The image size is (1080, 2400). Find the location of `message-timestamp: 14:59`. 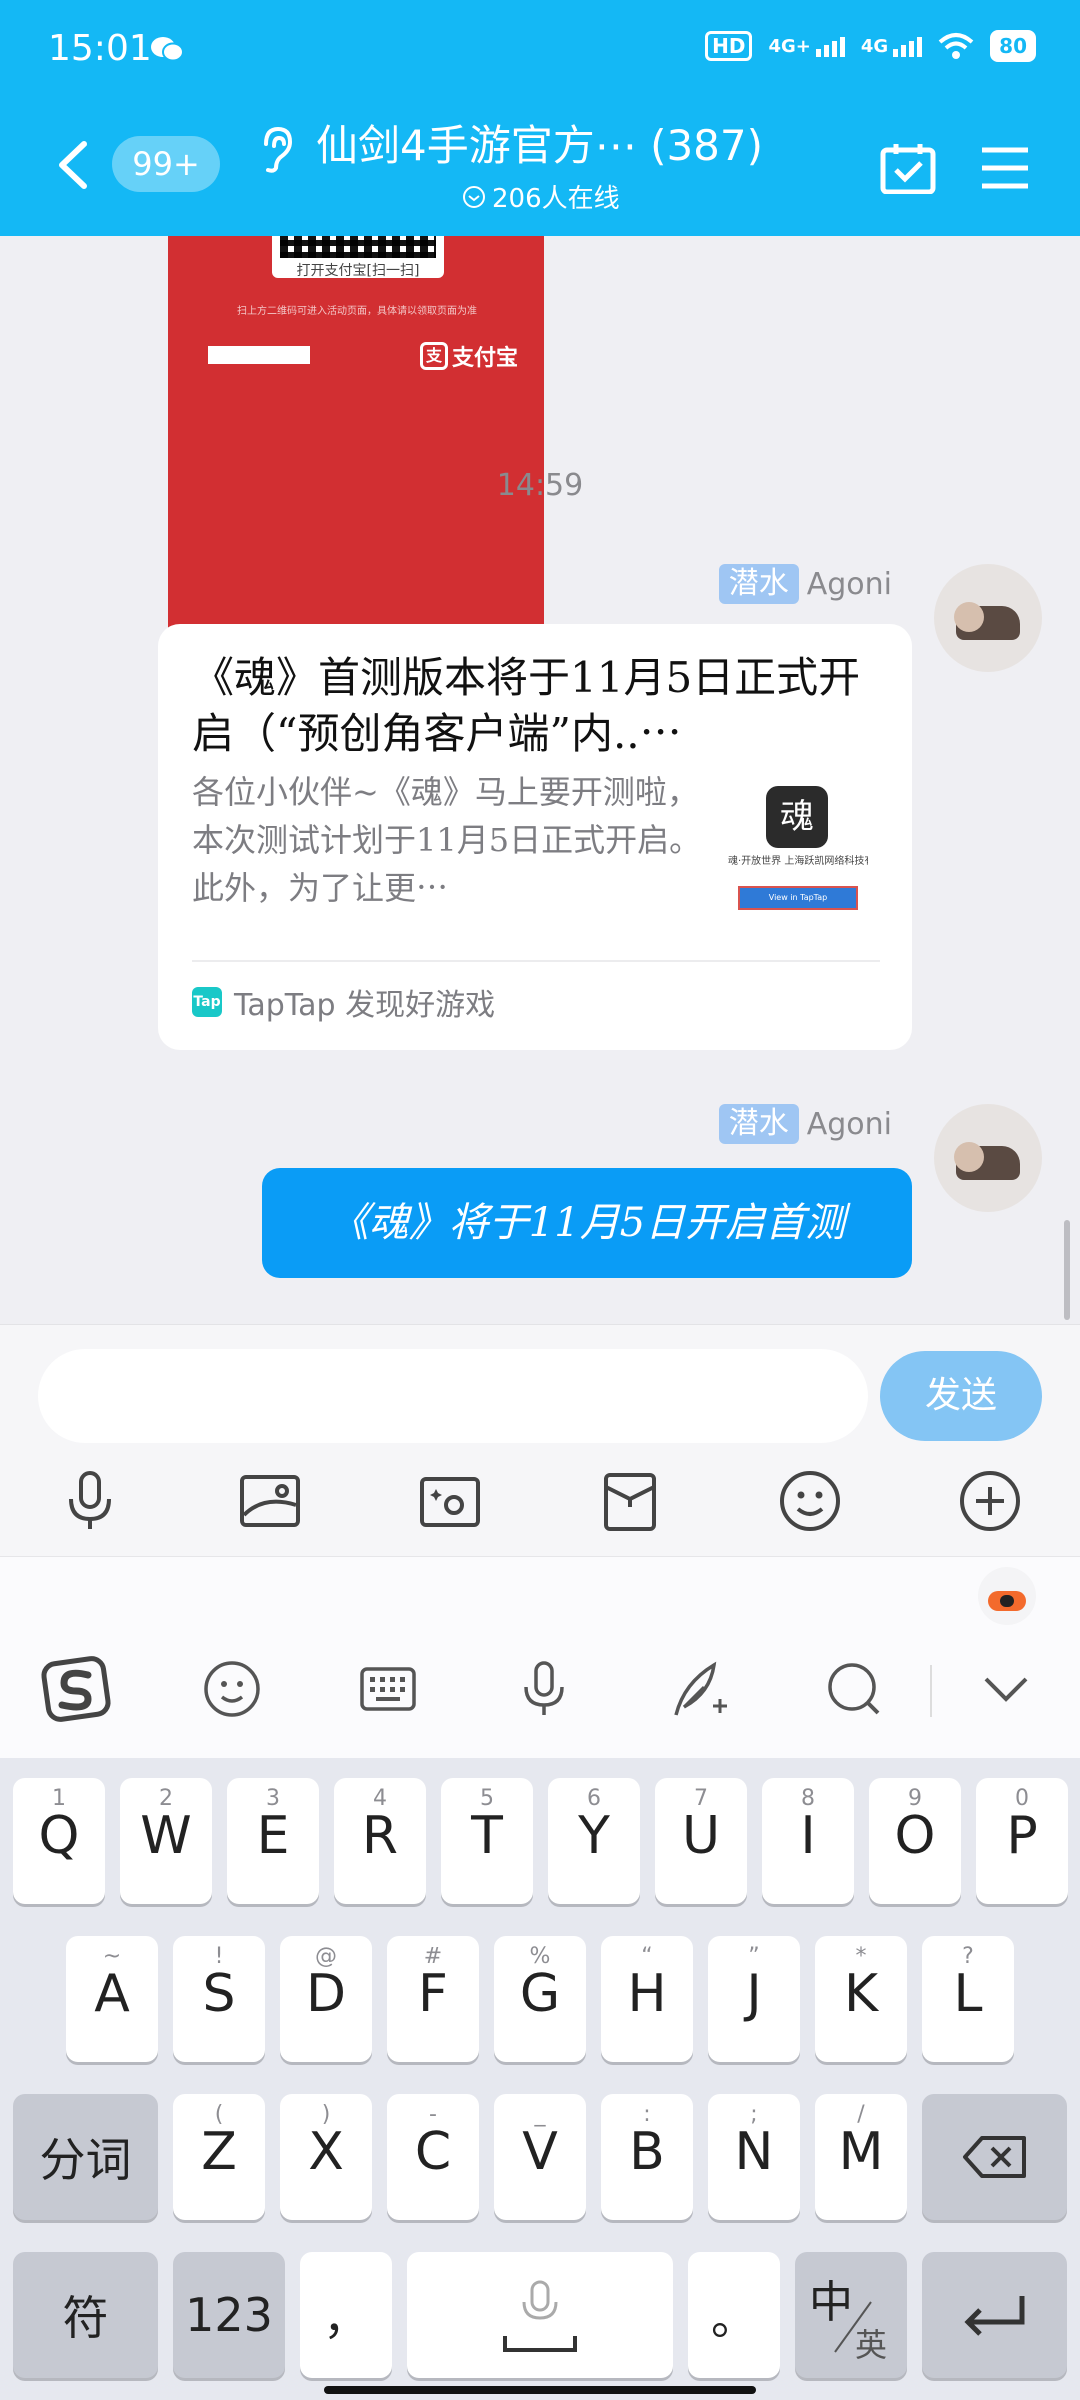

message-timestamp: 14:59 is located at coordinates (540, 485).